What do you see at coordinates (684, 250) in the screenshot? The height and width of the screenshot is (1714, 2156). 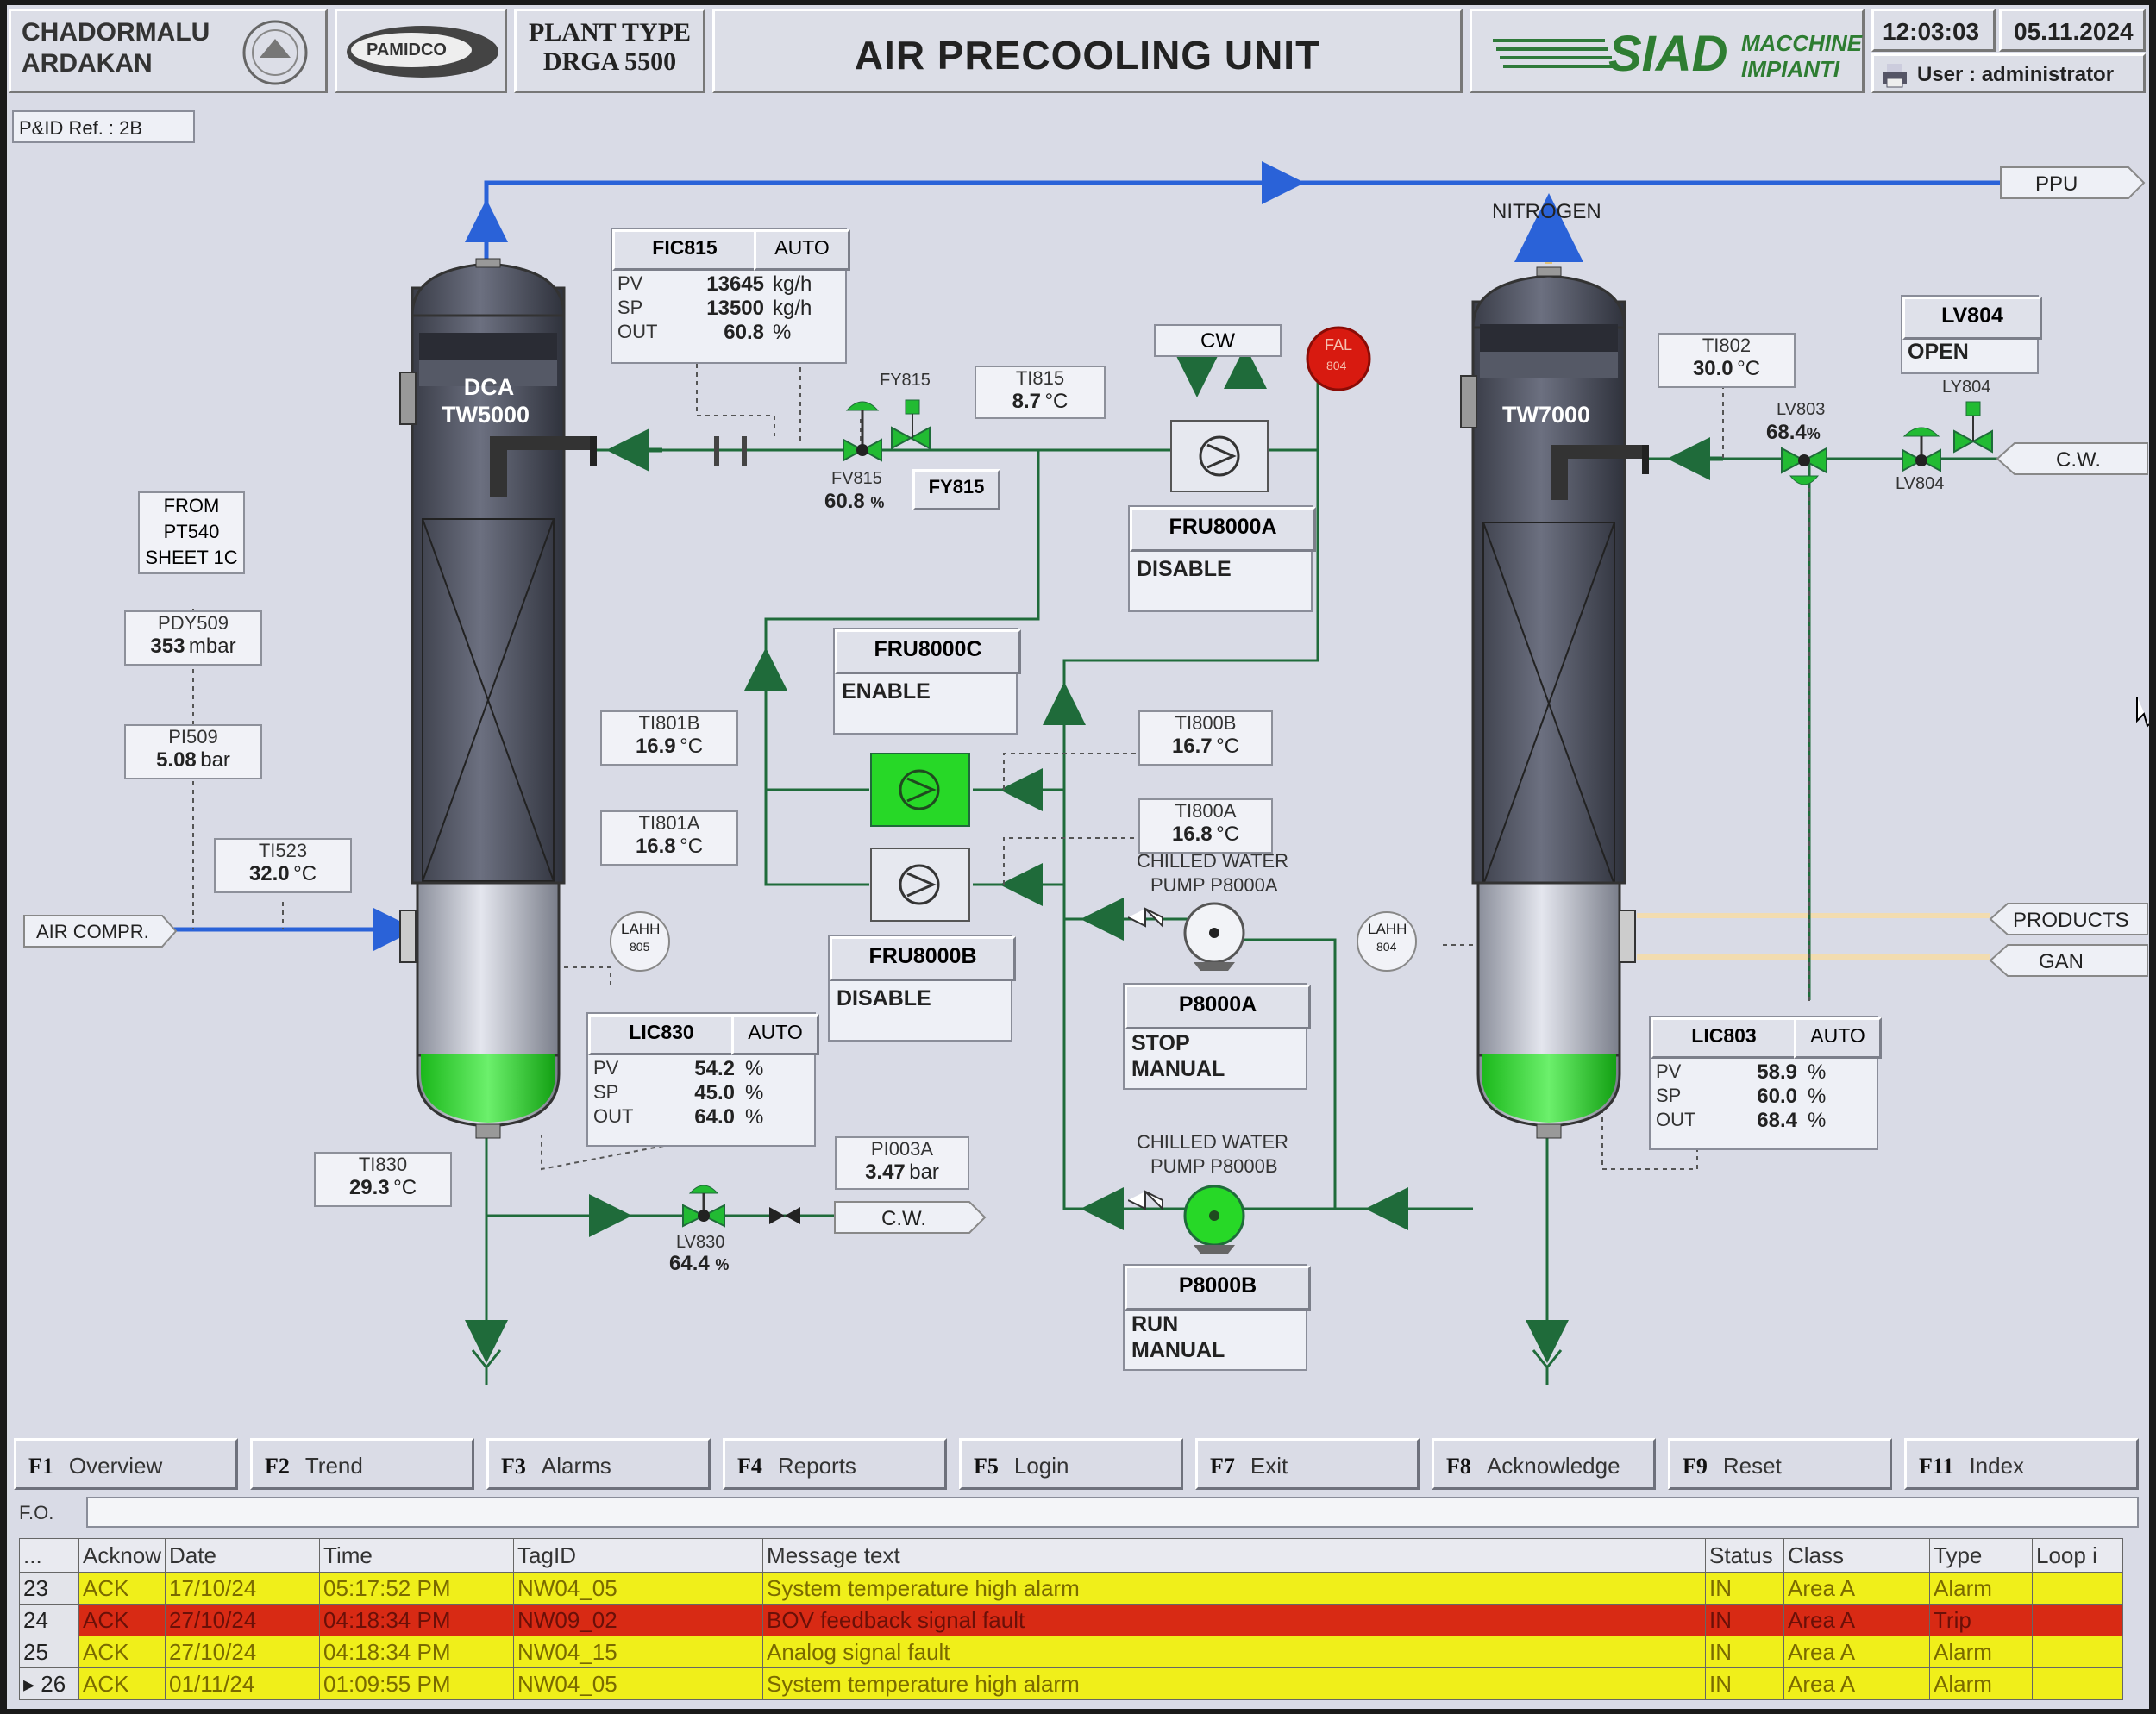 I see `fic815-tag: FIC815` at bounding box center [684, 250].